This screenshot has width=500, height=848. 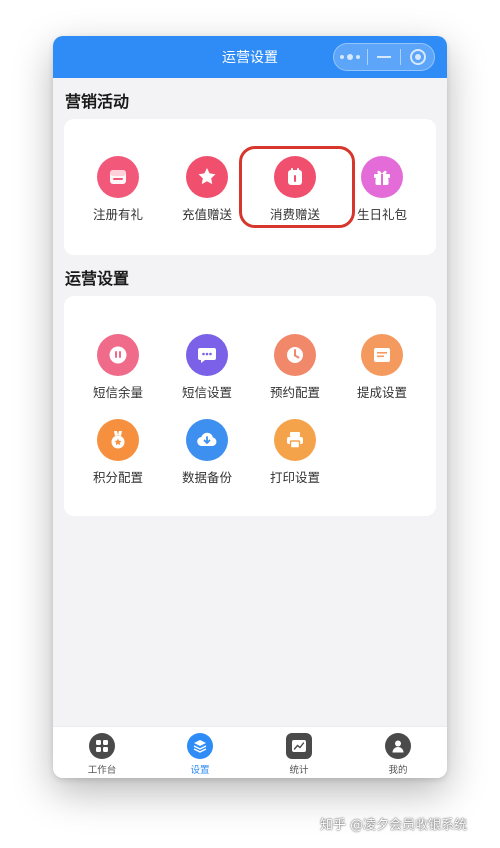 What do you see at coordinates (382, 355) in the screenshot?
I see `commission-list-icon` at bounding box center [382, 355].